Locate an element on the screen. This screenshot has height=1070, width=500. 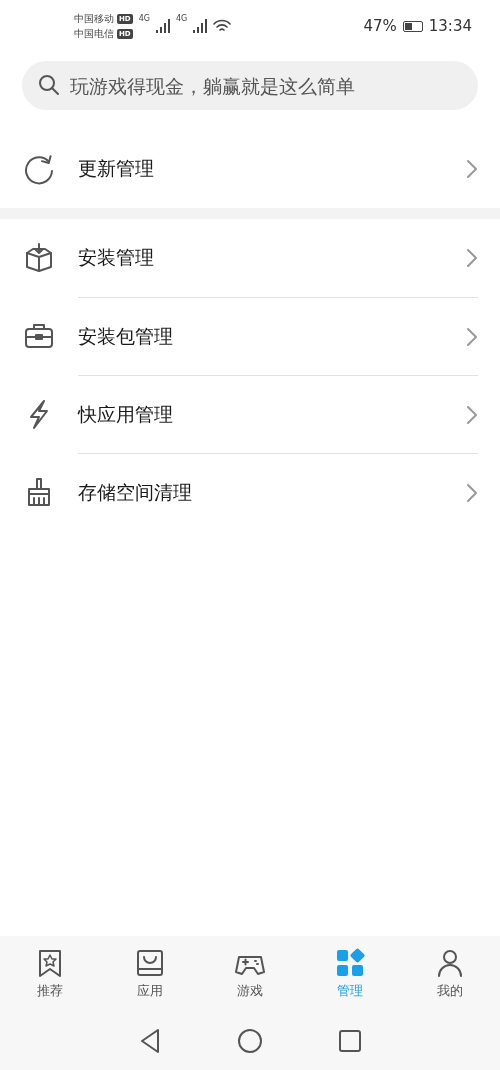
battery-percent: 47% is located at coordinates (380, 26).